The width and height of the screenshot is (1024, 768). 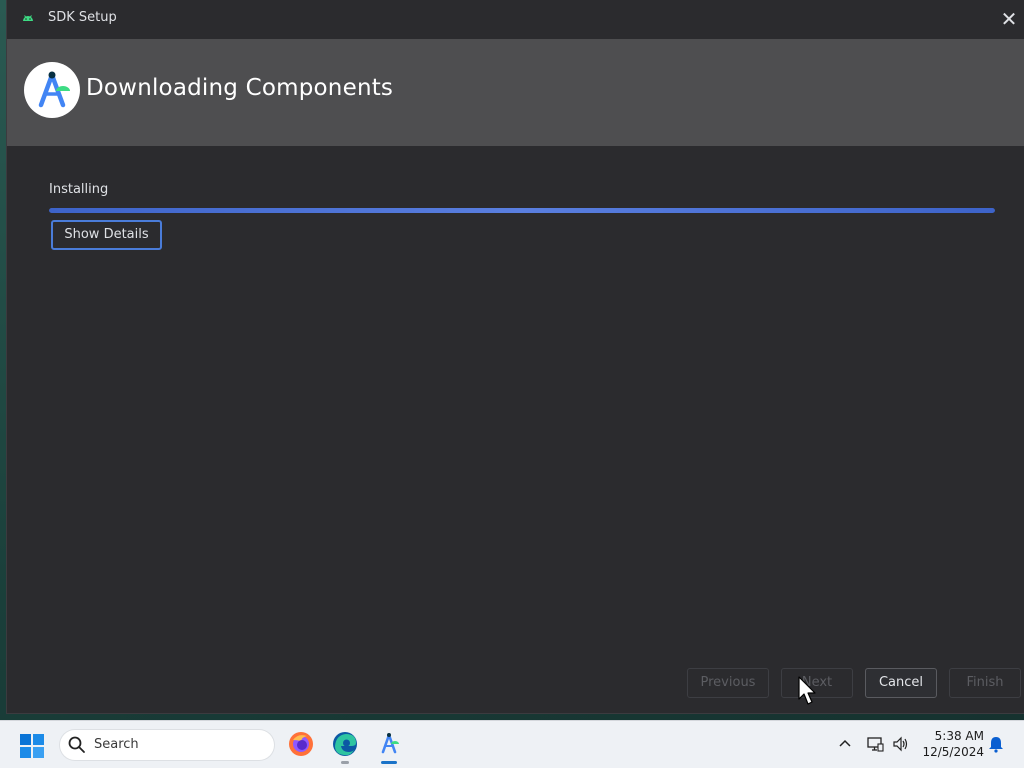 I want to click on window-title: SDK Setup, so click(x=82, y=17).